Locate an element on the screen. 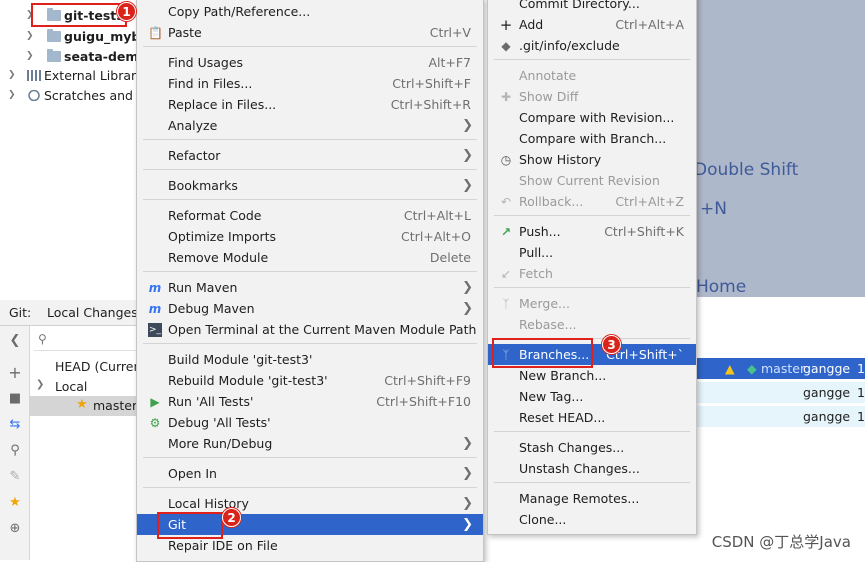 This screenshot has height=562, width=865. git-annotate: Annotate is located at coordinates (592, 75).